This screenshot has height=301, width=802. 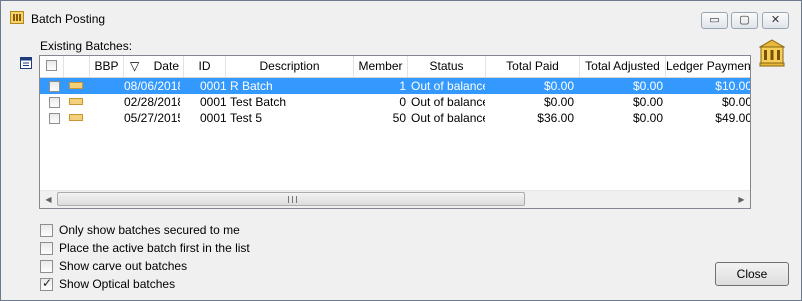 What do you see at coordinates (741, 199) in the screenshot?
I see `scroll-right-icon: ▶` at bounding box center [741, 199].